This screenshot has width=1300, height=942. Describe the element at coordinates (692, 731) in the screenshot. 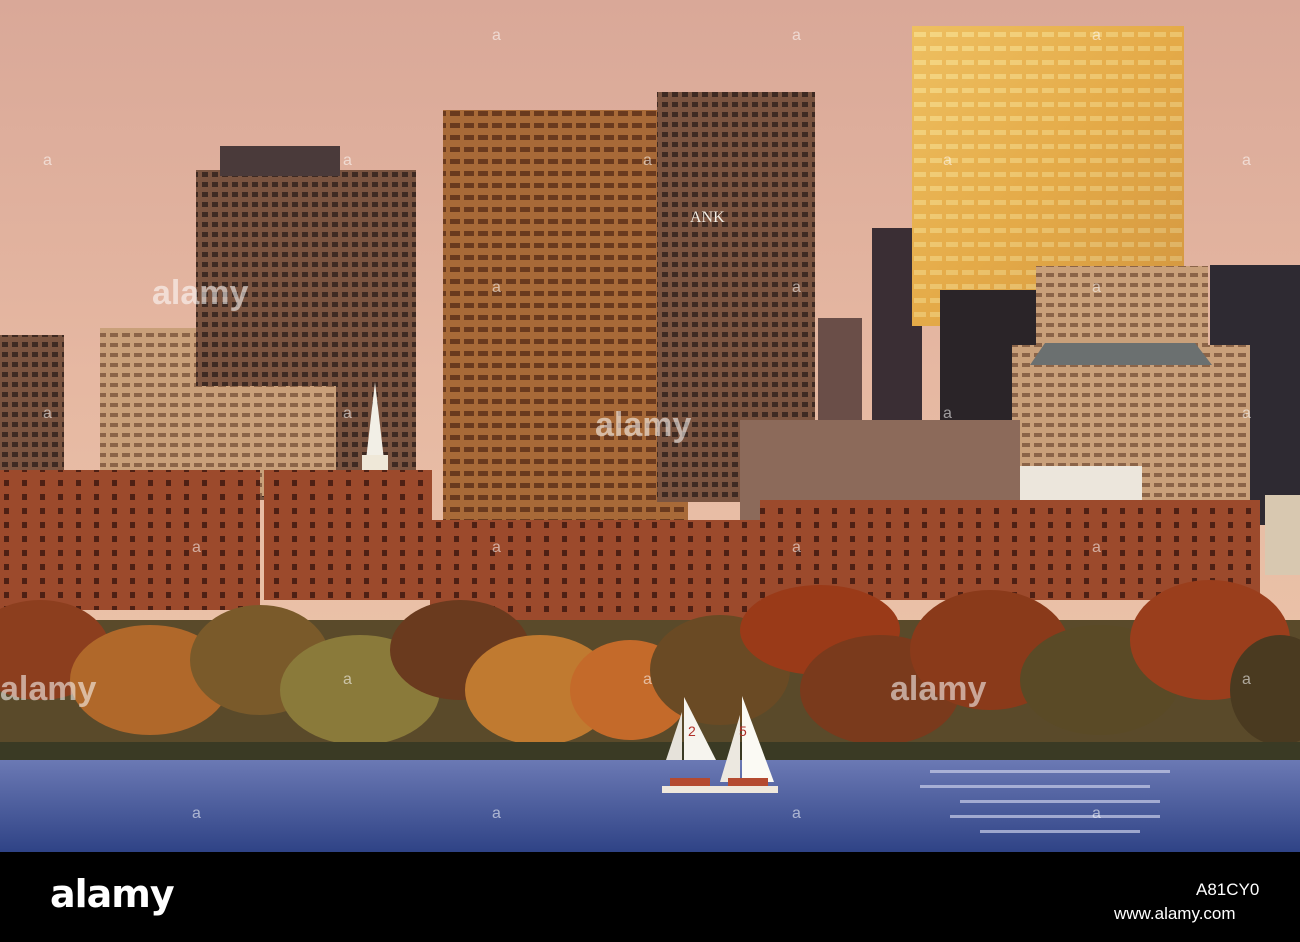

I see `svg-text: 2` at that location.